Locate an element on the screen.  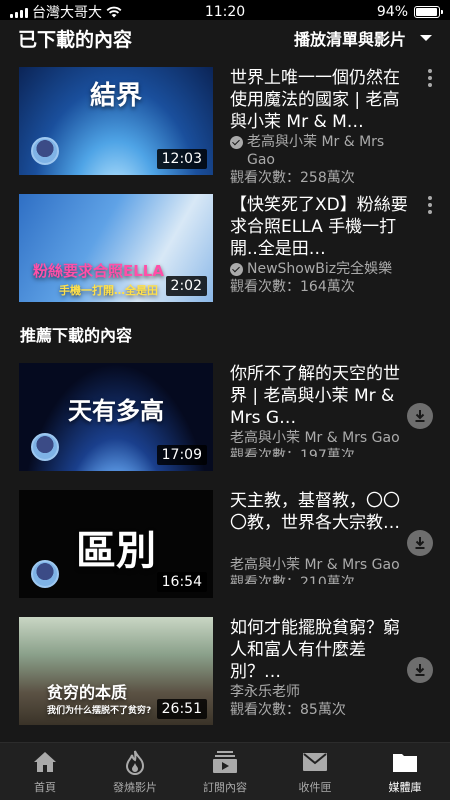
page-title: 已下載的內容 is located at coordinates (75, 39).